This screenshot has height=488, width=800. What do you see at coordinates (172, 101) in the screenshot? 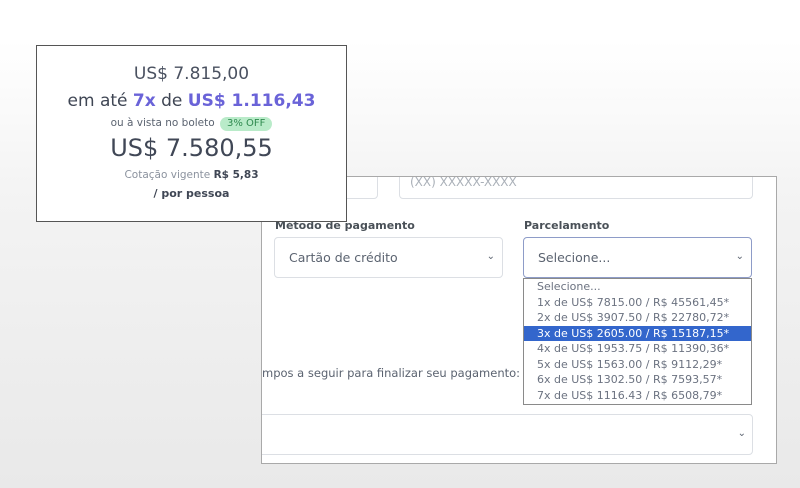
I see `installment-mid: de` at bounding box center [172, 101].